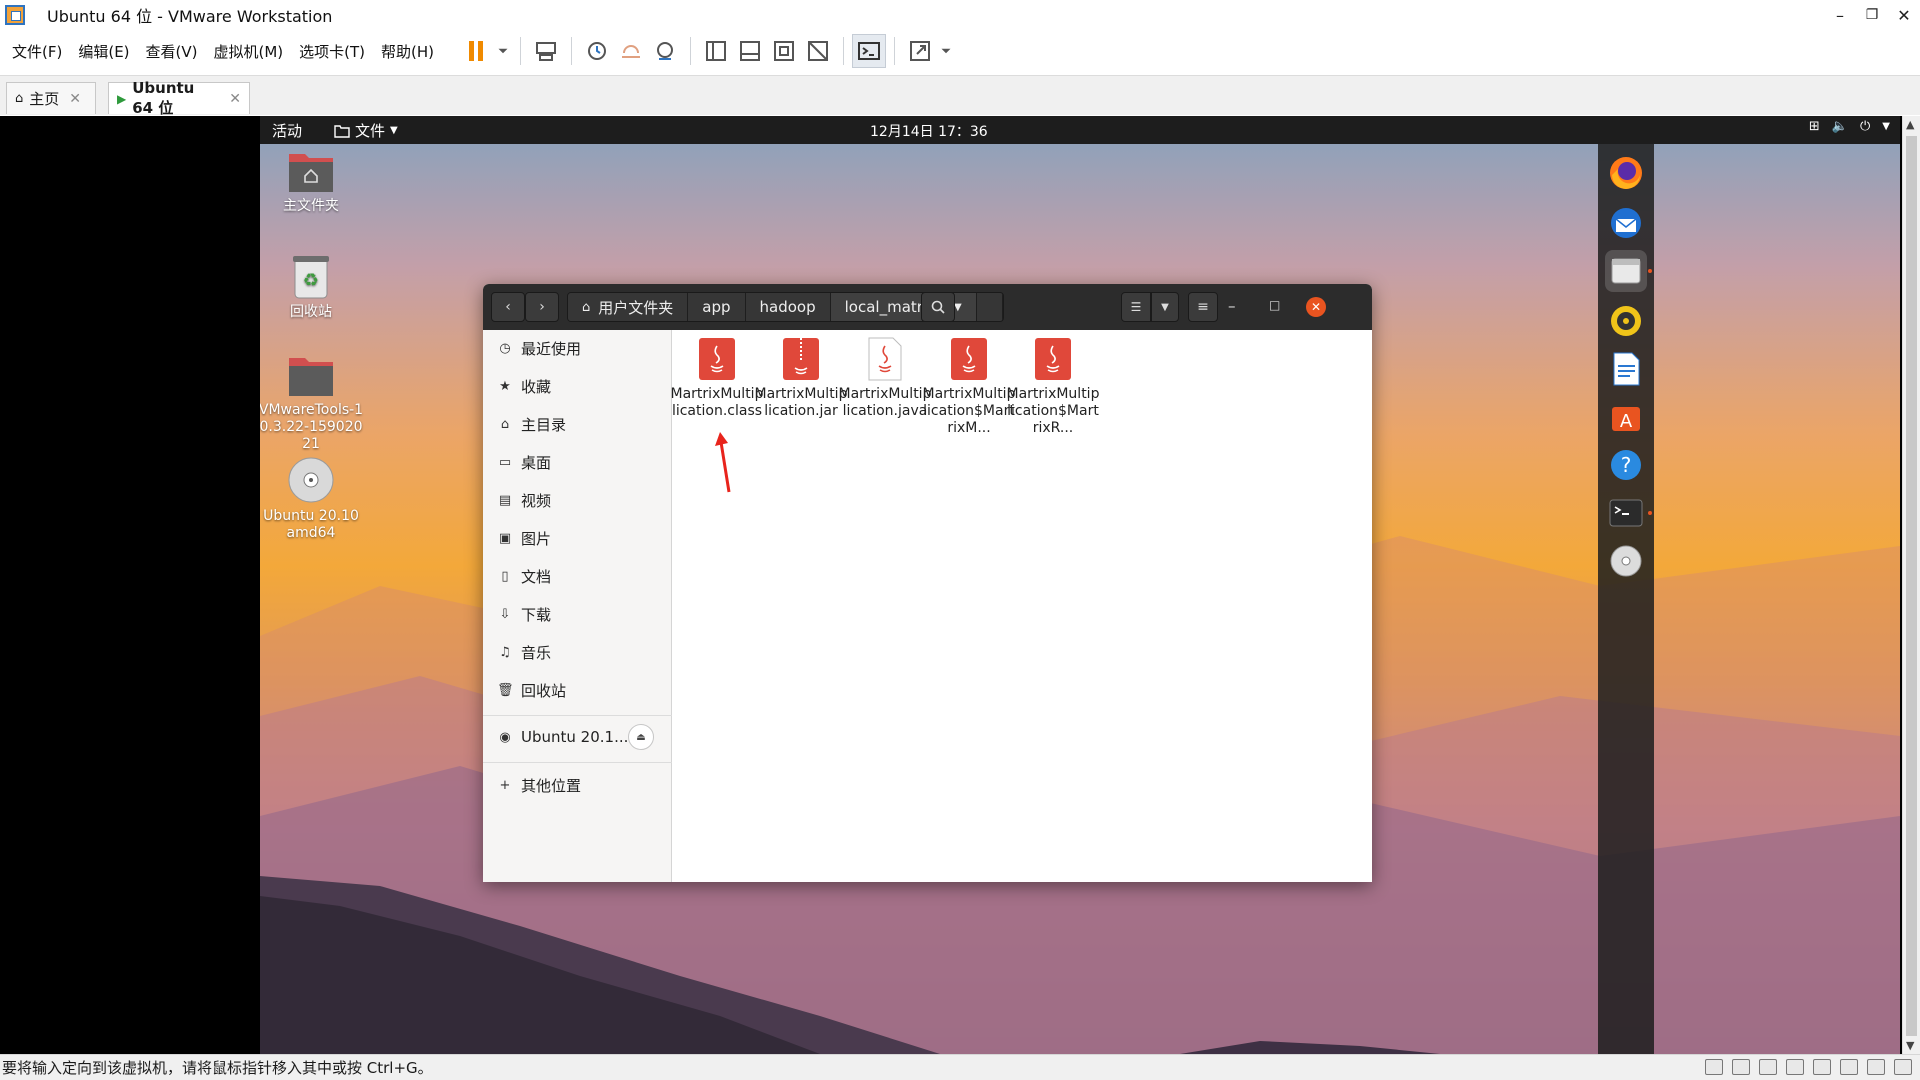 Image resolution: width=1920 pixels, height=1080 pixels. I want to click on pause-button, so click(477, 51).